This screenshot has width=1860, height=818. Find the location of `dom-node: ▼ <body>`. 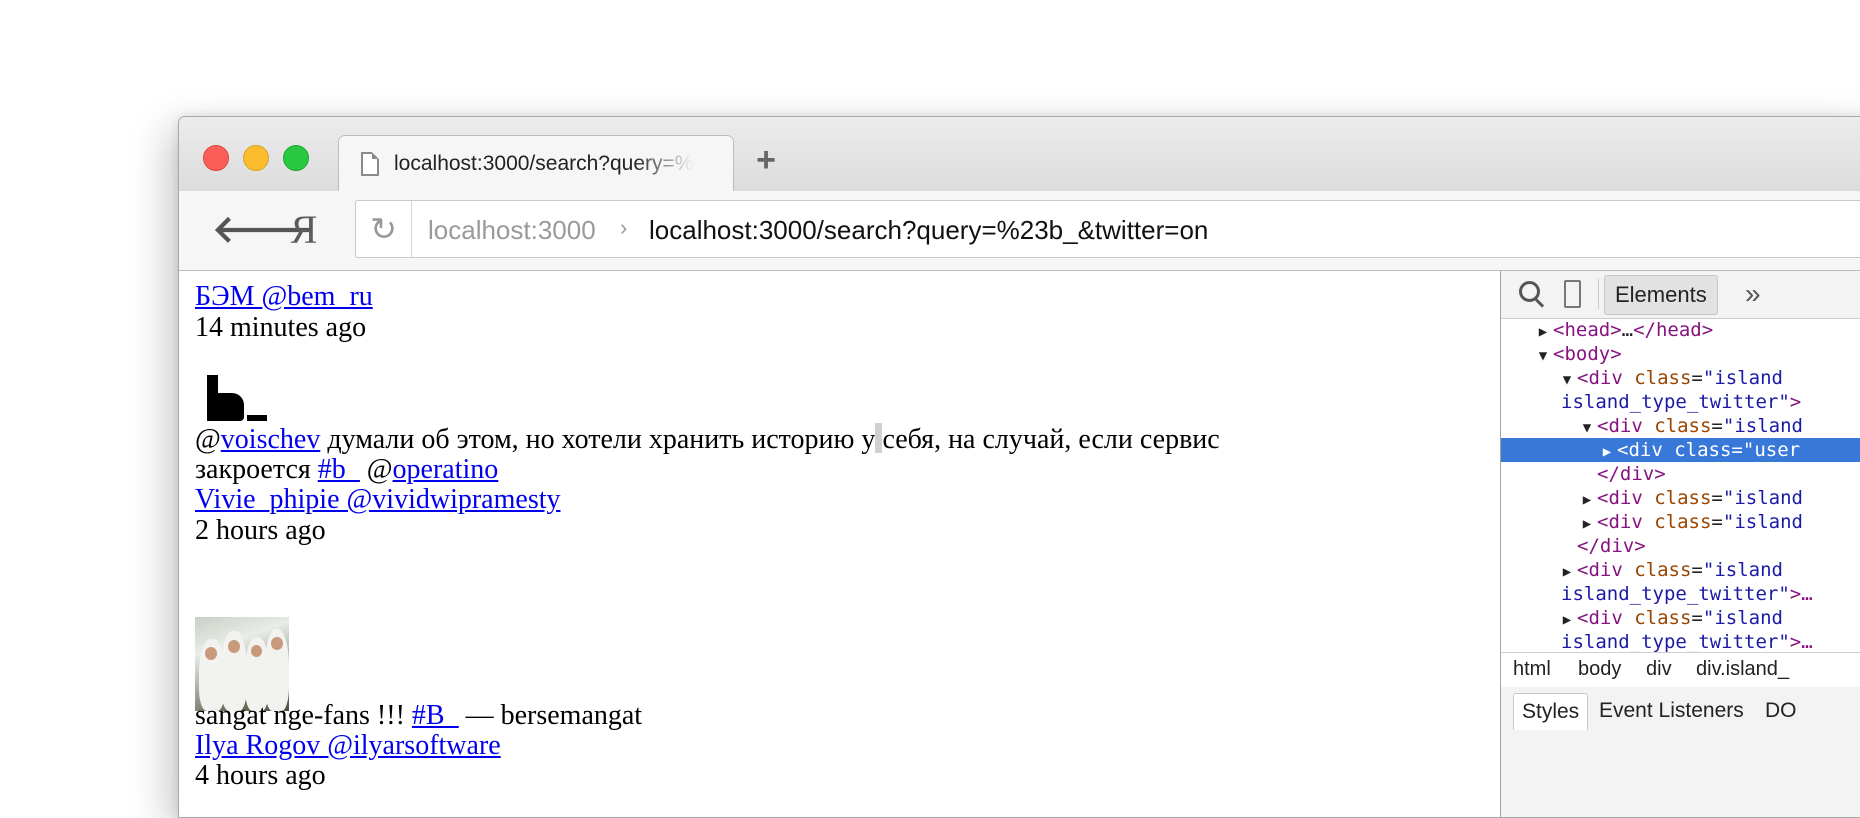

dom-node: ▼ <body> is located at coordinates (1680, 354).